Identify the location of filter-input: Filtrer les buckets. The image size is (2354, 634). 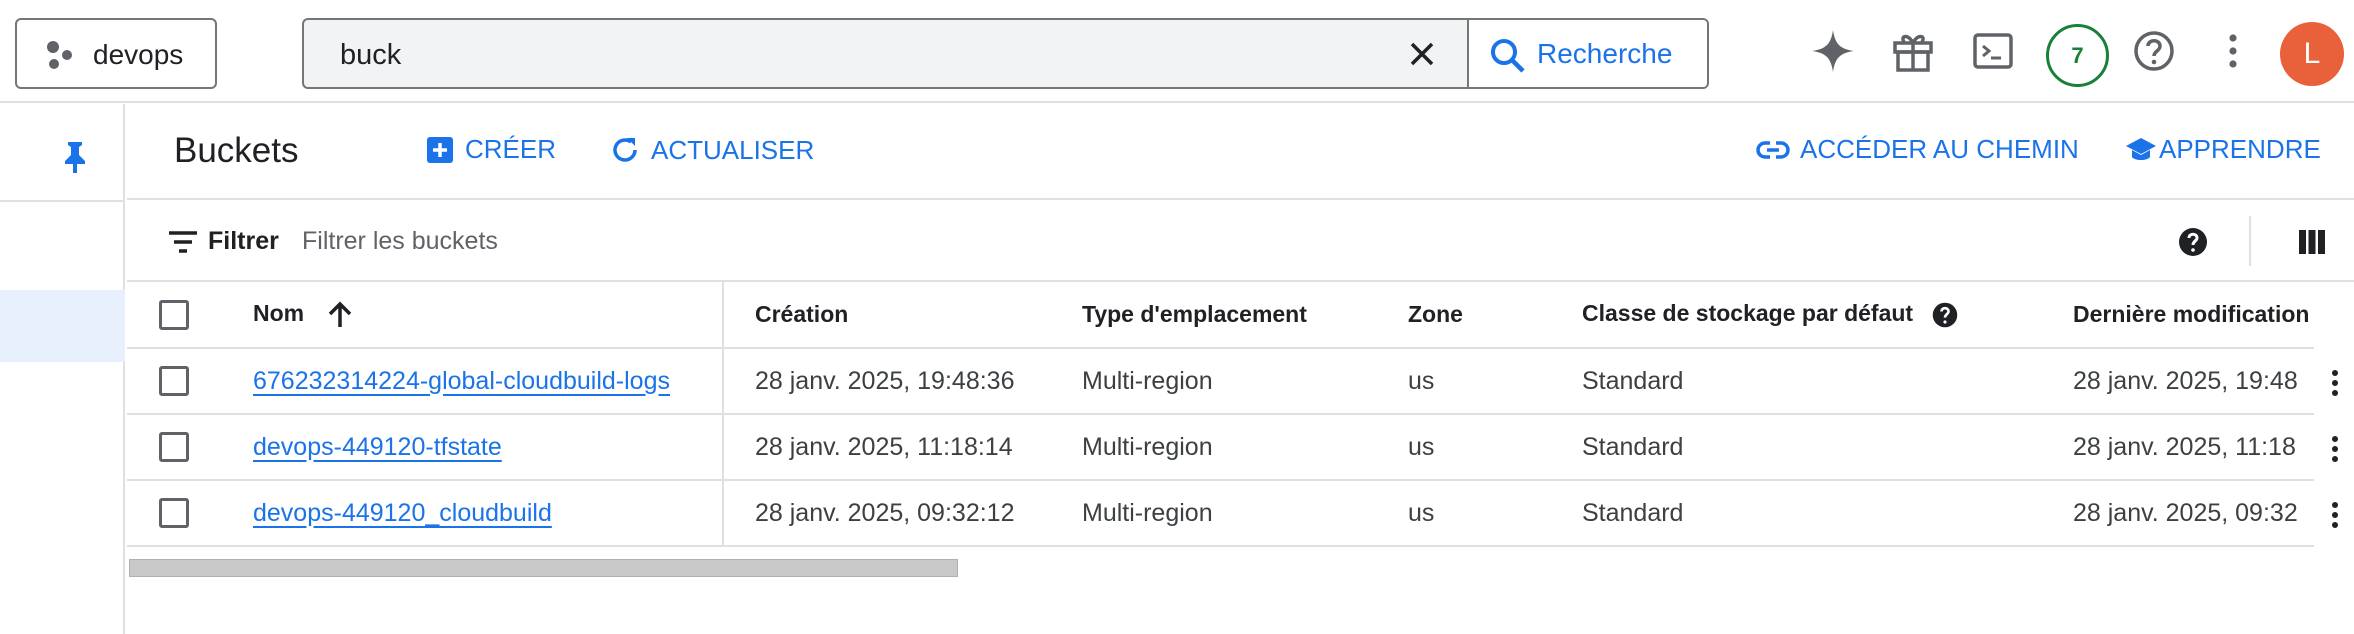
(400, 241).